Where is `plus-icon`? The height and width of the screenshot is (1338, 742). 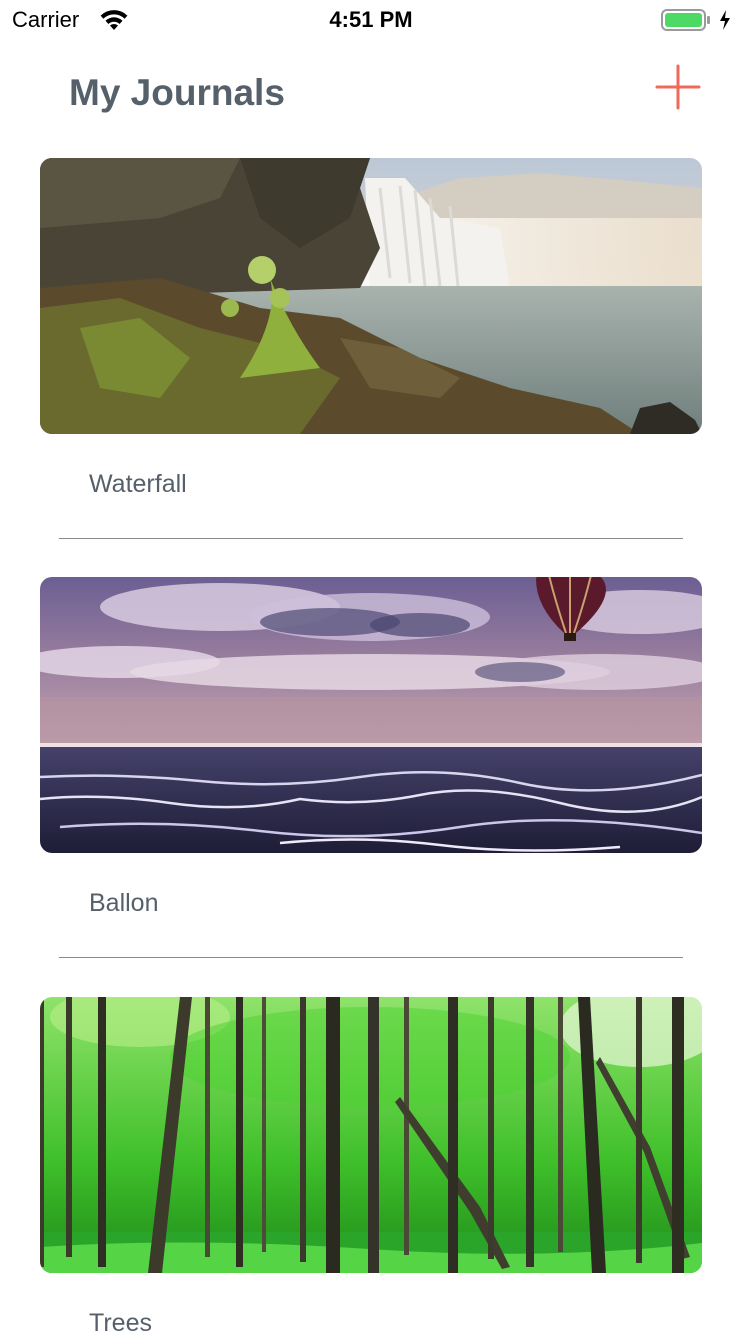
plus-icon is located at coordinates (678, 87).